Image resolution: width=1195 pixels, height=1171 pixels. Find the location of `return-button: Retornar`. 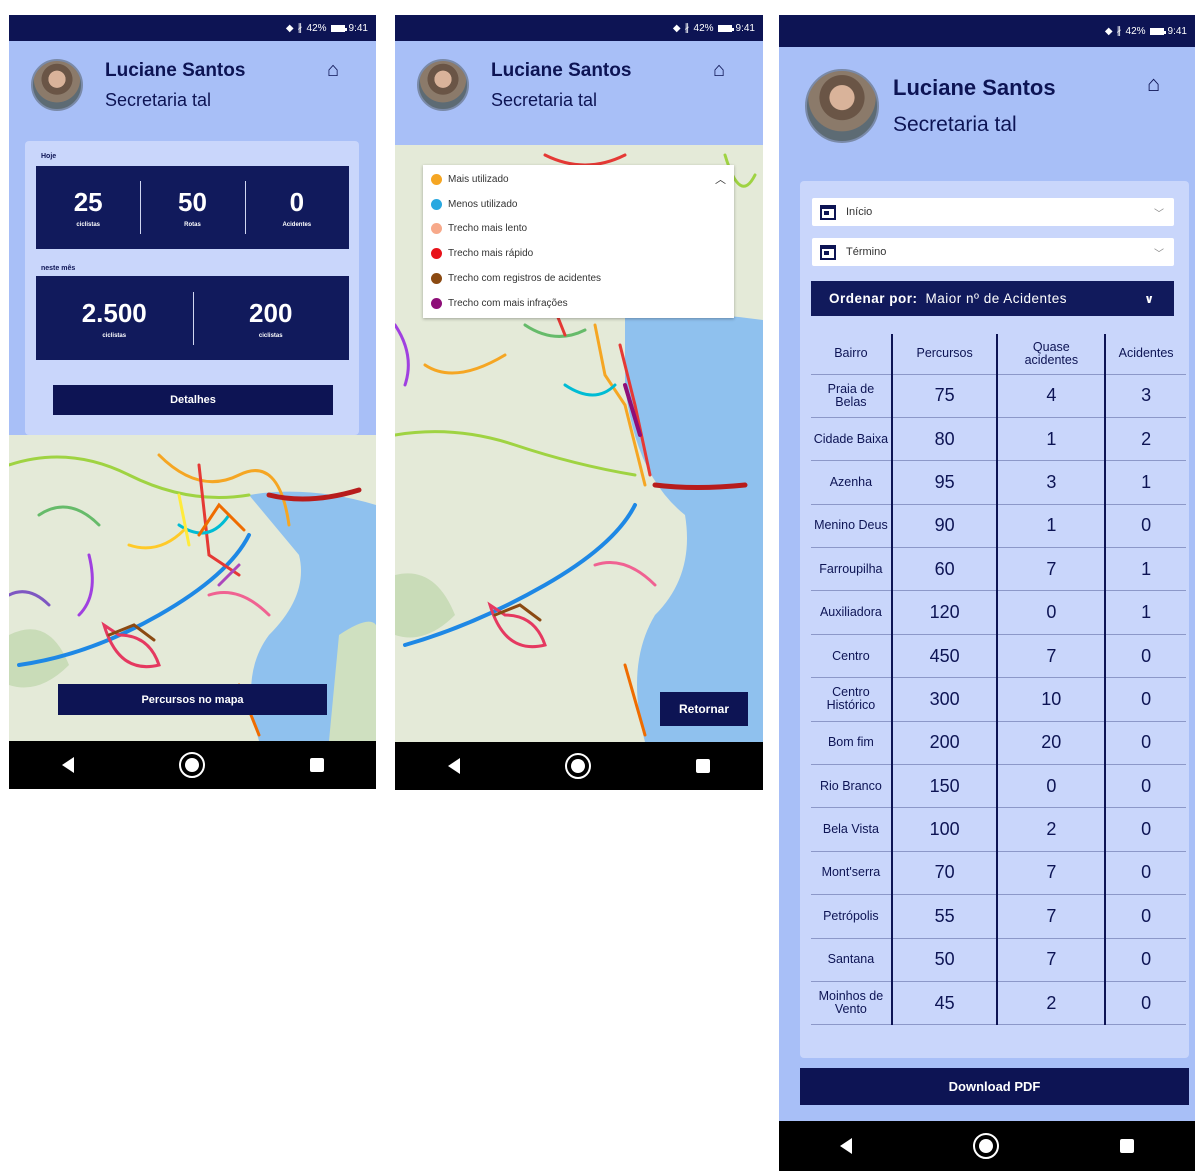

return-button: Retornar is located at coordinates (704, 709).